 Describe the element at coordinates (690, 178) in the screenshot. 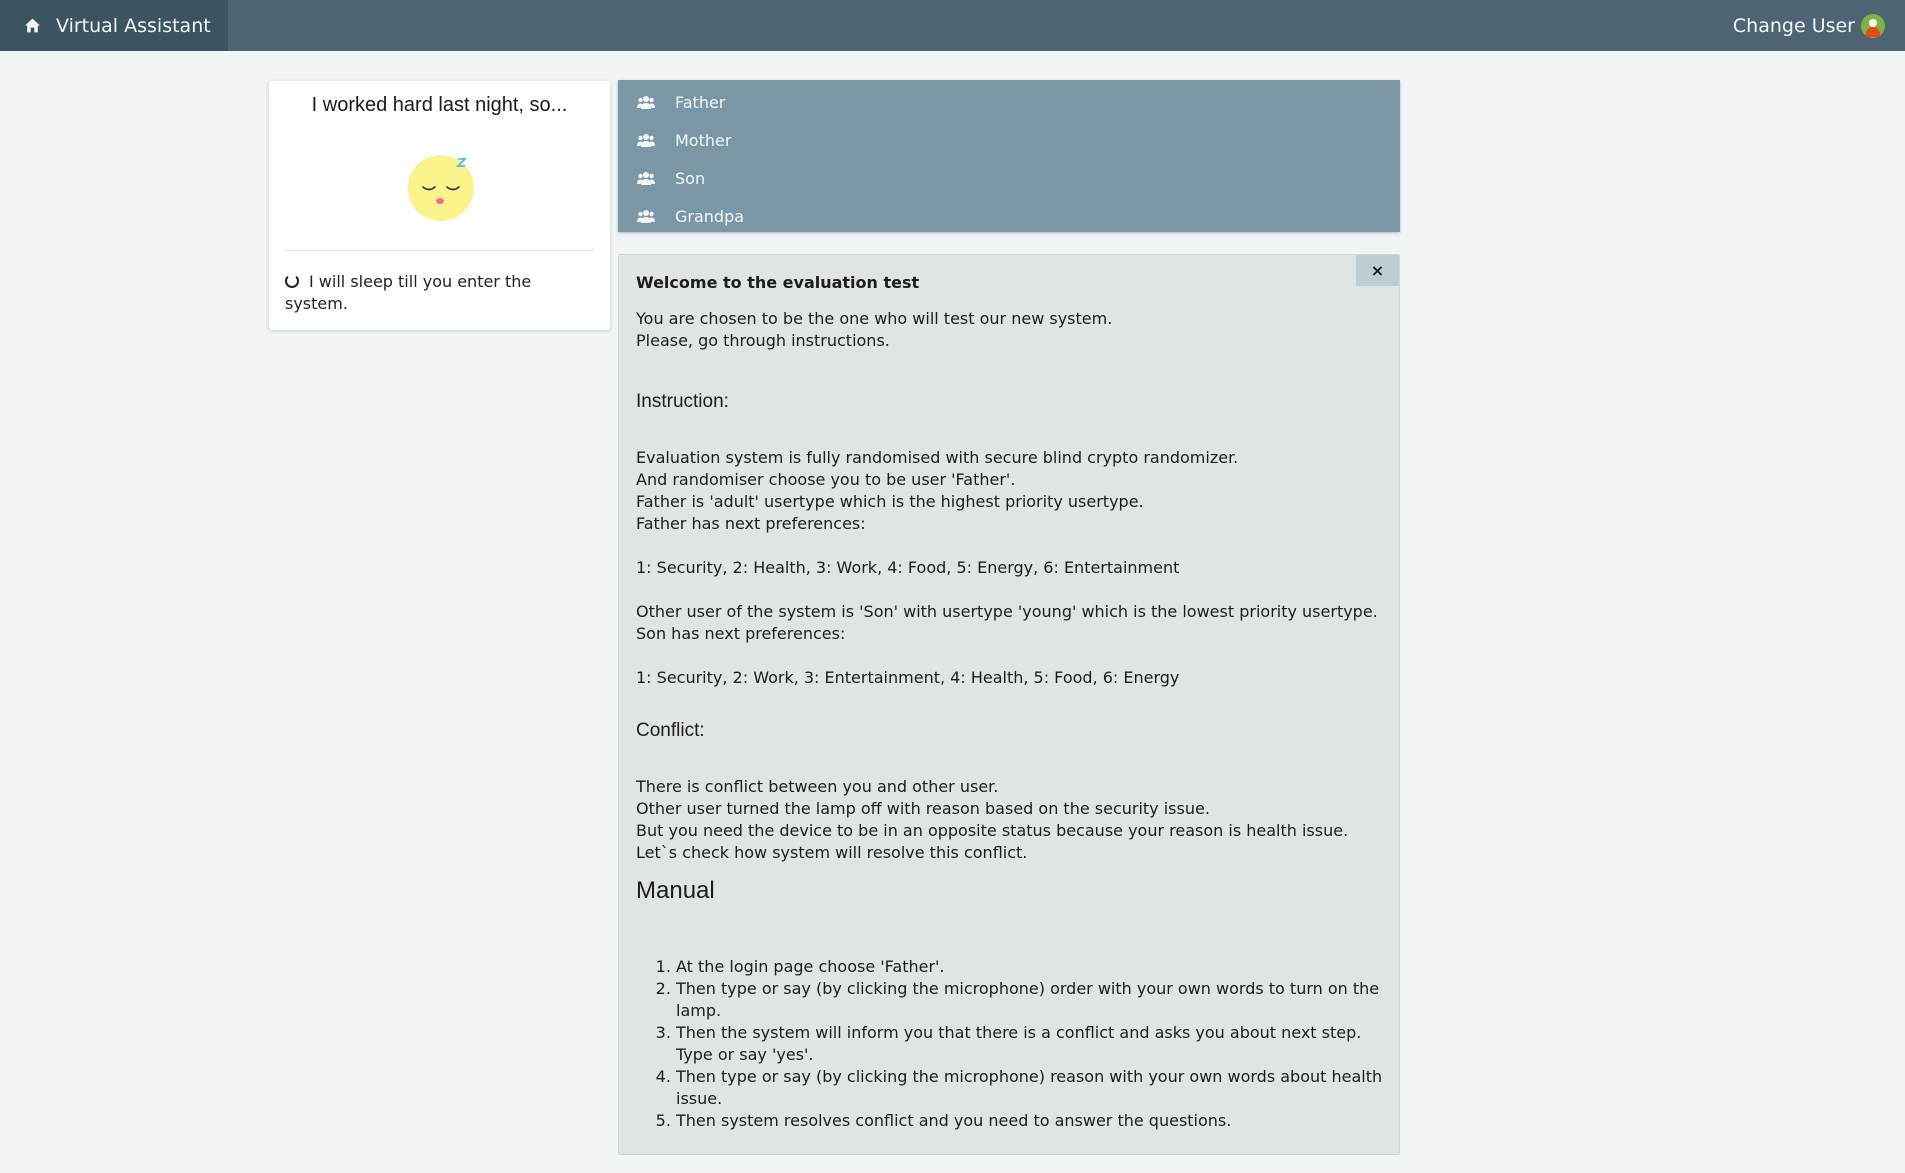

I see `user-item-label: Son` at that location.